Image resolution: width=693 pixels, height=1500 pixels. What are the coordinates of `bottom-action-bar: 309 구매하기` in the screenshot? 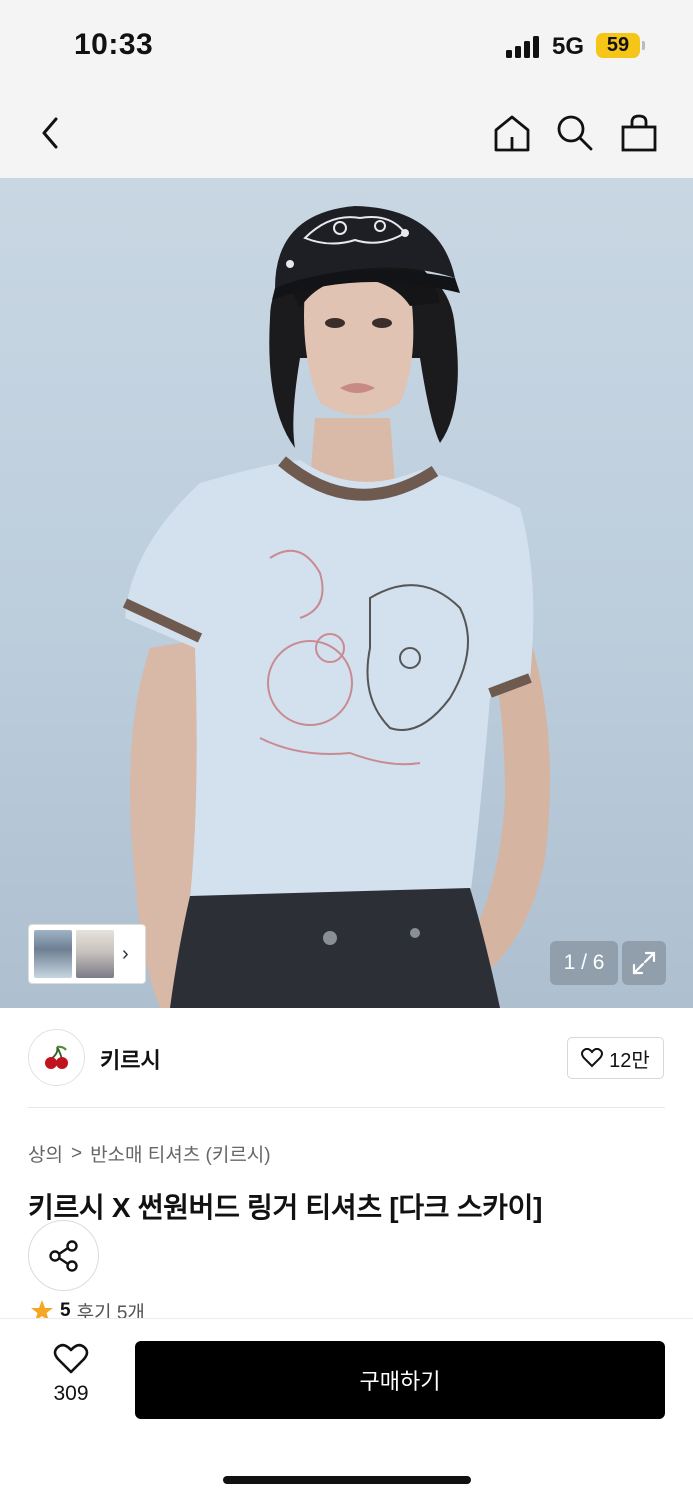 It's located at (346, 1409).